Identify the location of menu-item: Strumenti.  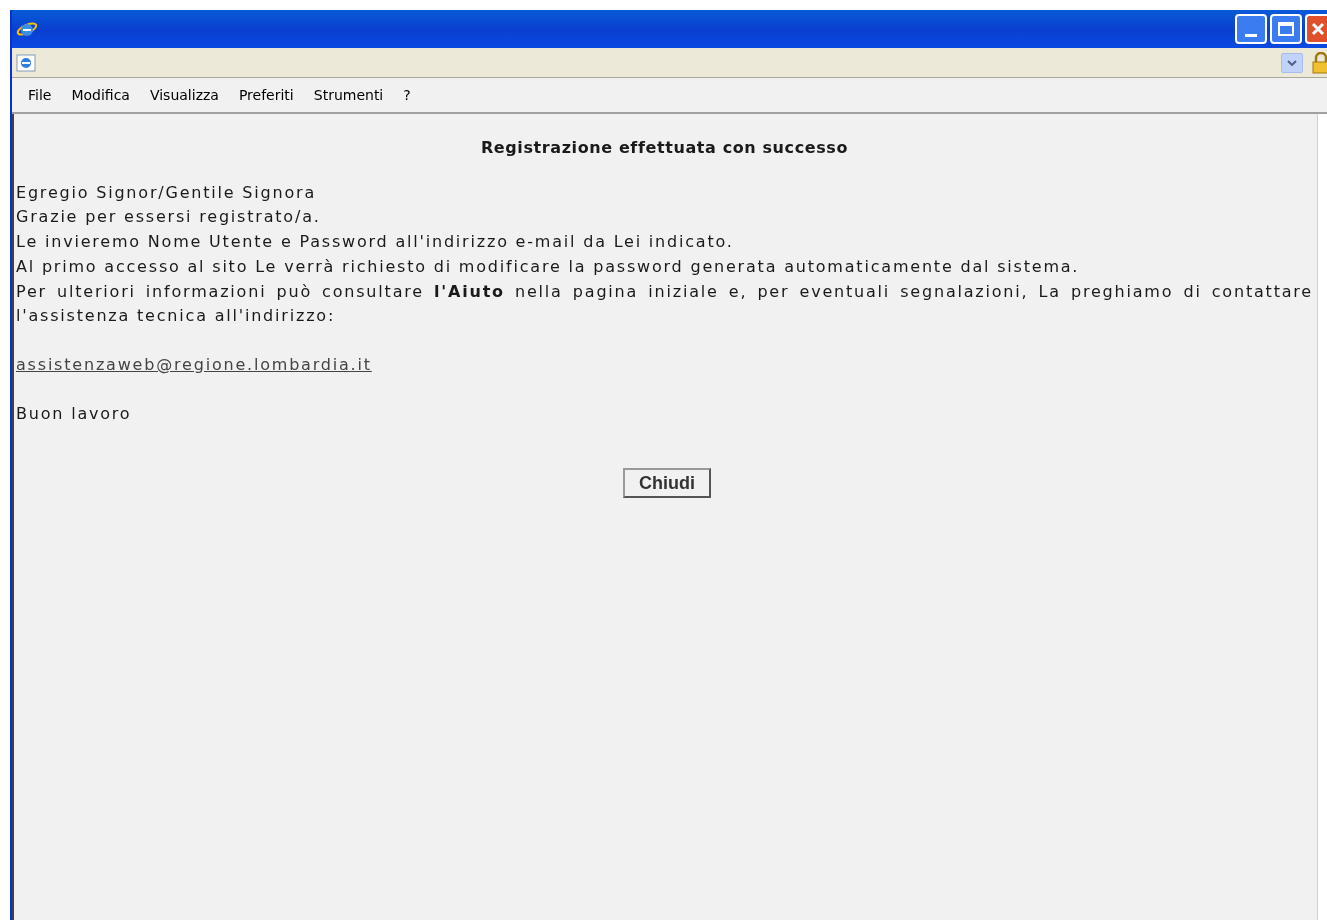
(348, 95).